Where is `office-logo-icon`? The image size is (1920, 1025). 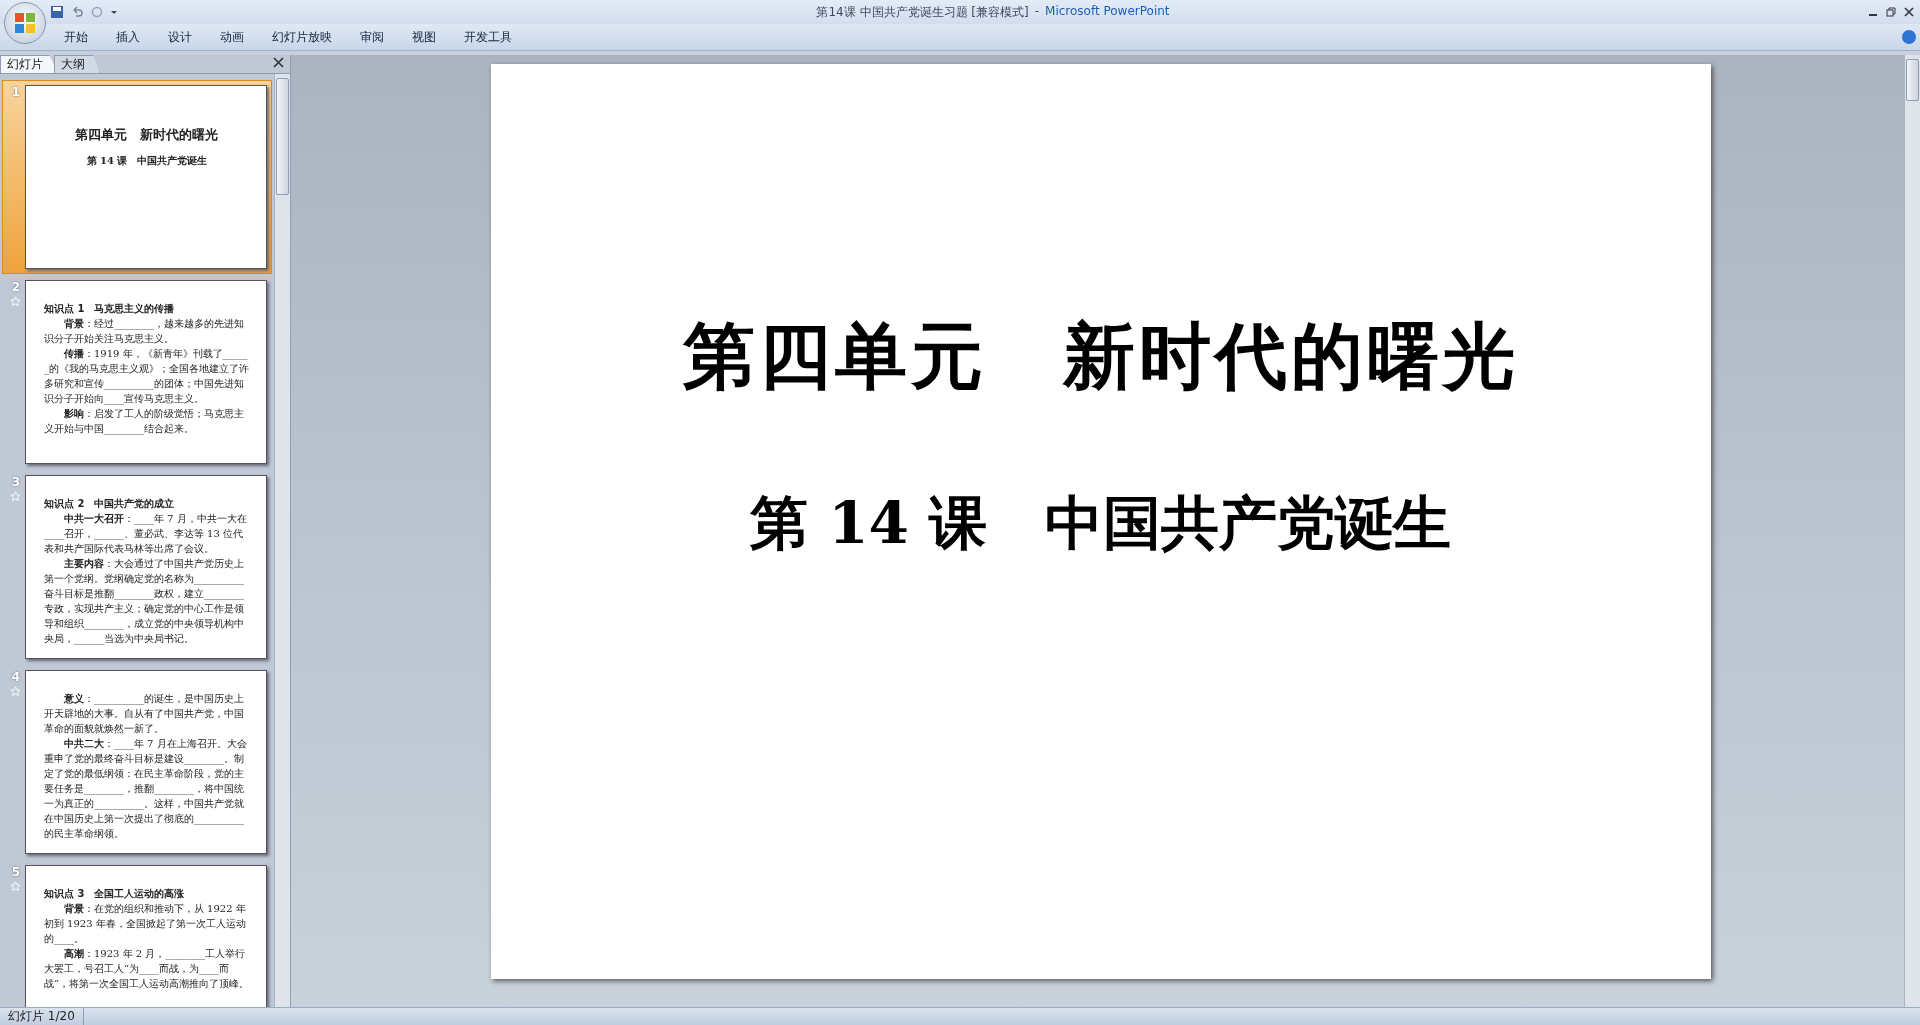
office-logo-icon is located at coordinates (25, 23).